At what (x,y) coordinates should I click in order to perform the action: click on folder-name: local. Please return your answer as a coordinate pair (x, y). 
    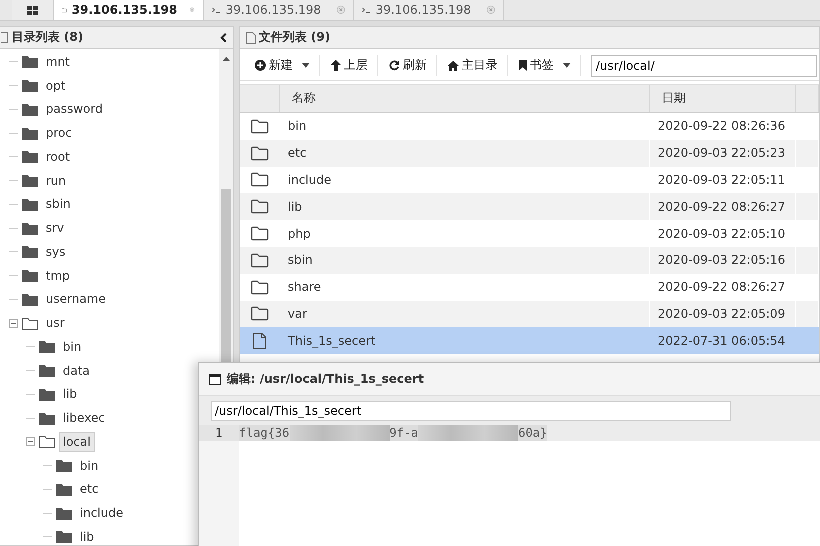
    Looking at the image, I should click on (77, 442).